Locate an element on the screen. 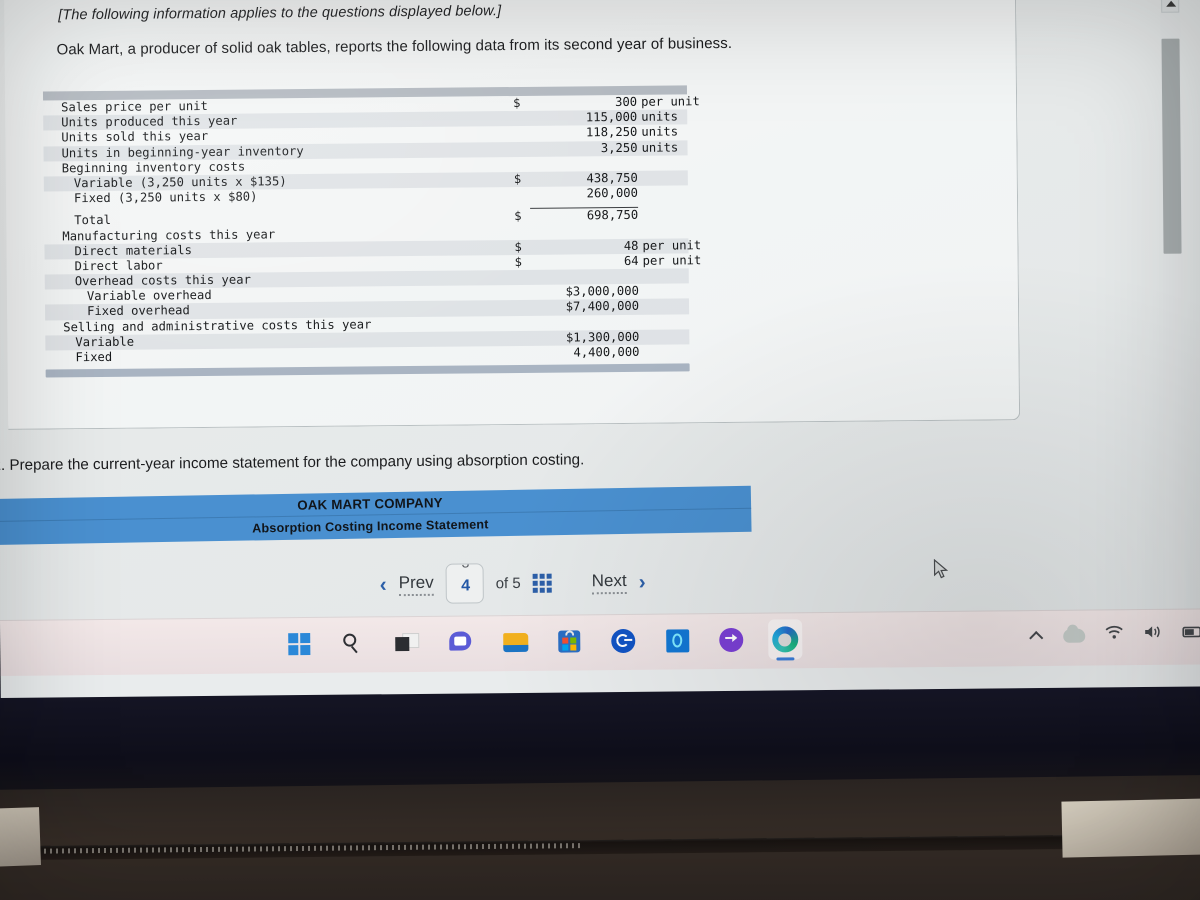 This screenshot has width=1200, height=900. mouse-cursor is located at coordinates (941, 569).